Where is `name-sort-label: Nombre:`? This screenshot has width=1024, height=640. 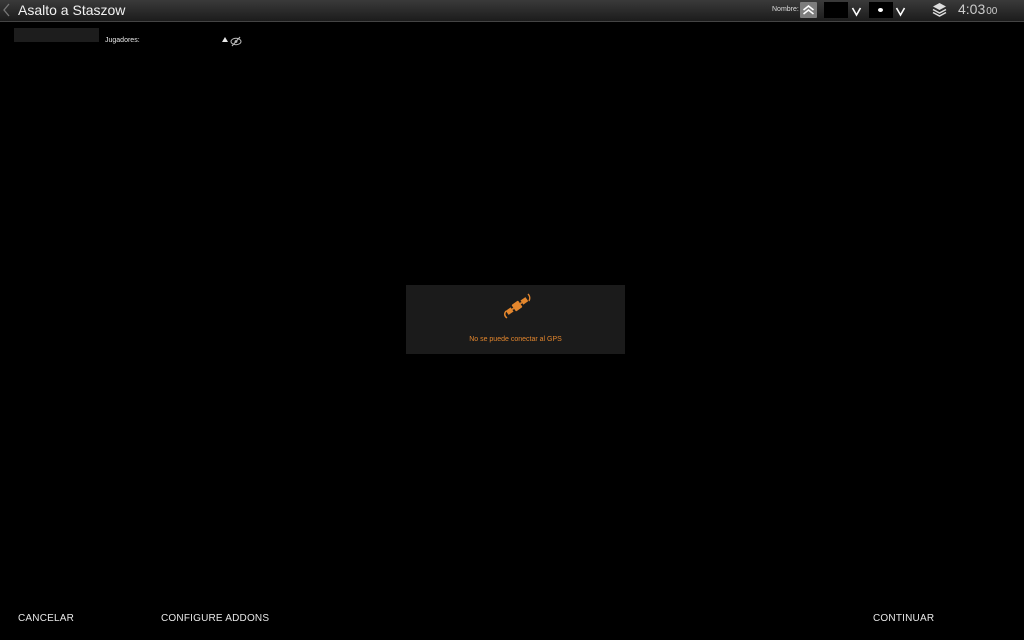 name-sort-label: Nombre: is located at coordinates (785, 9).